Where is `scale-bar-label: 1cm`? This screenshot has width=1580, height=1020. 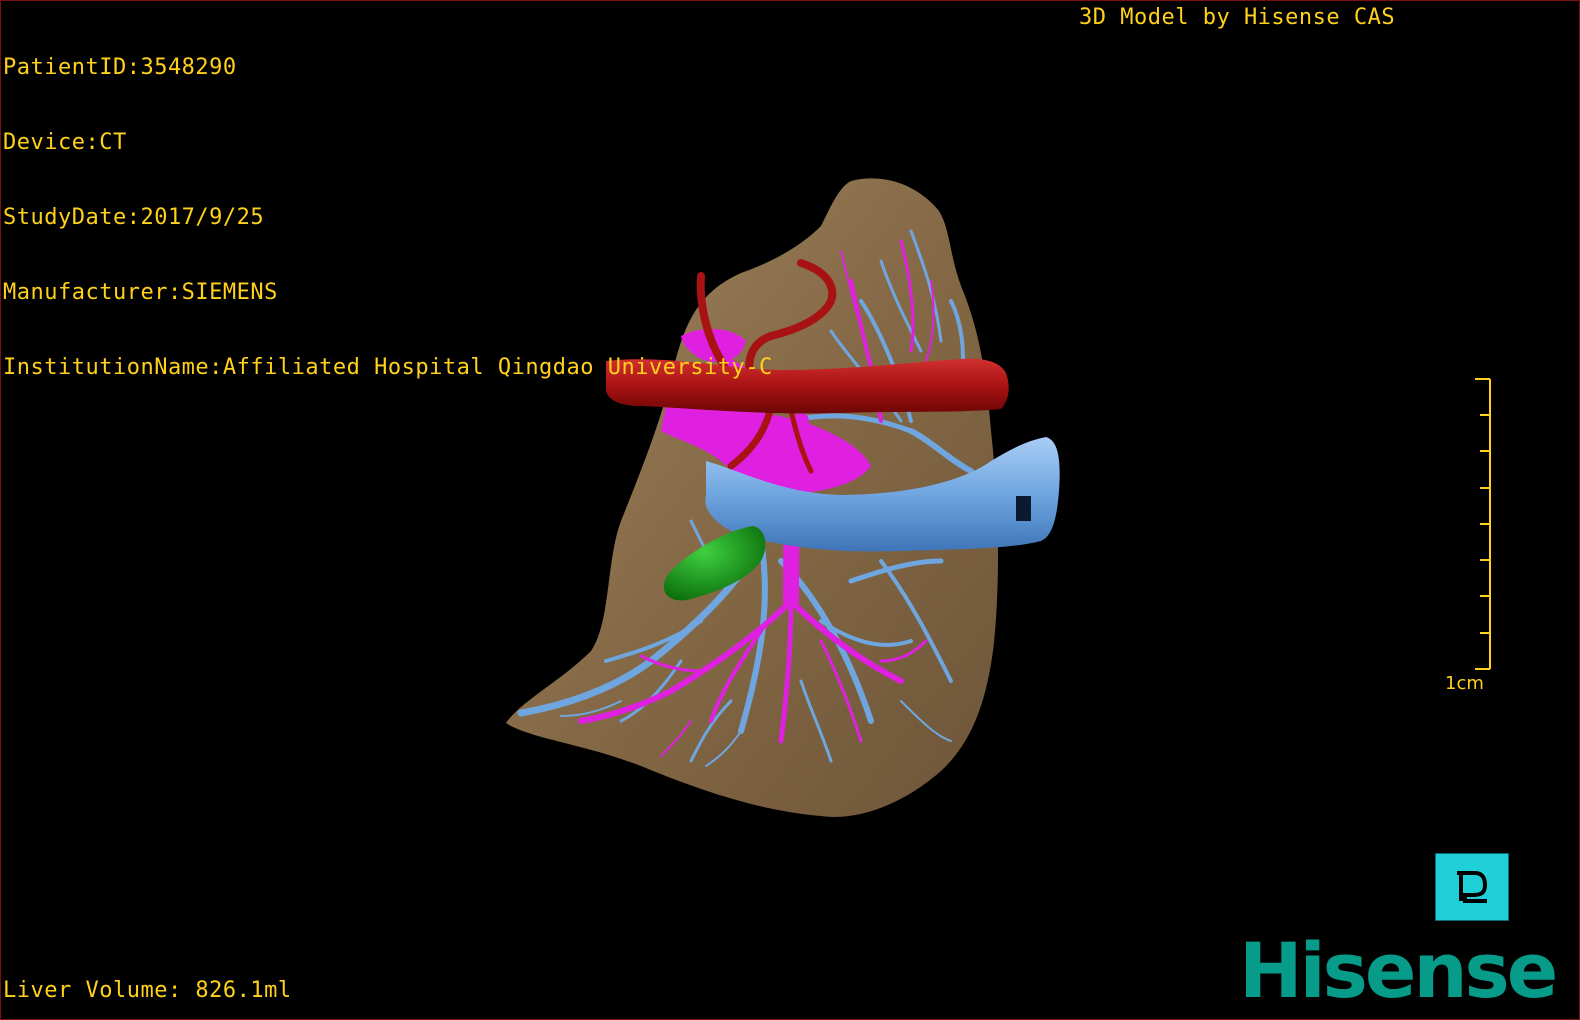
scale-bar-label: 1cm is located at coordinates (1464, 683).